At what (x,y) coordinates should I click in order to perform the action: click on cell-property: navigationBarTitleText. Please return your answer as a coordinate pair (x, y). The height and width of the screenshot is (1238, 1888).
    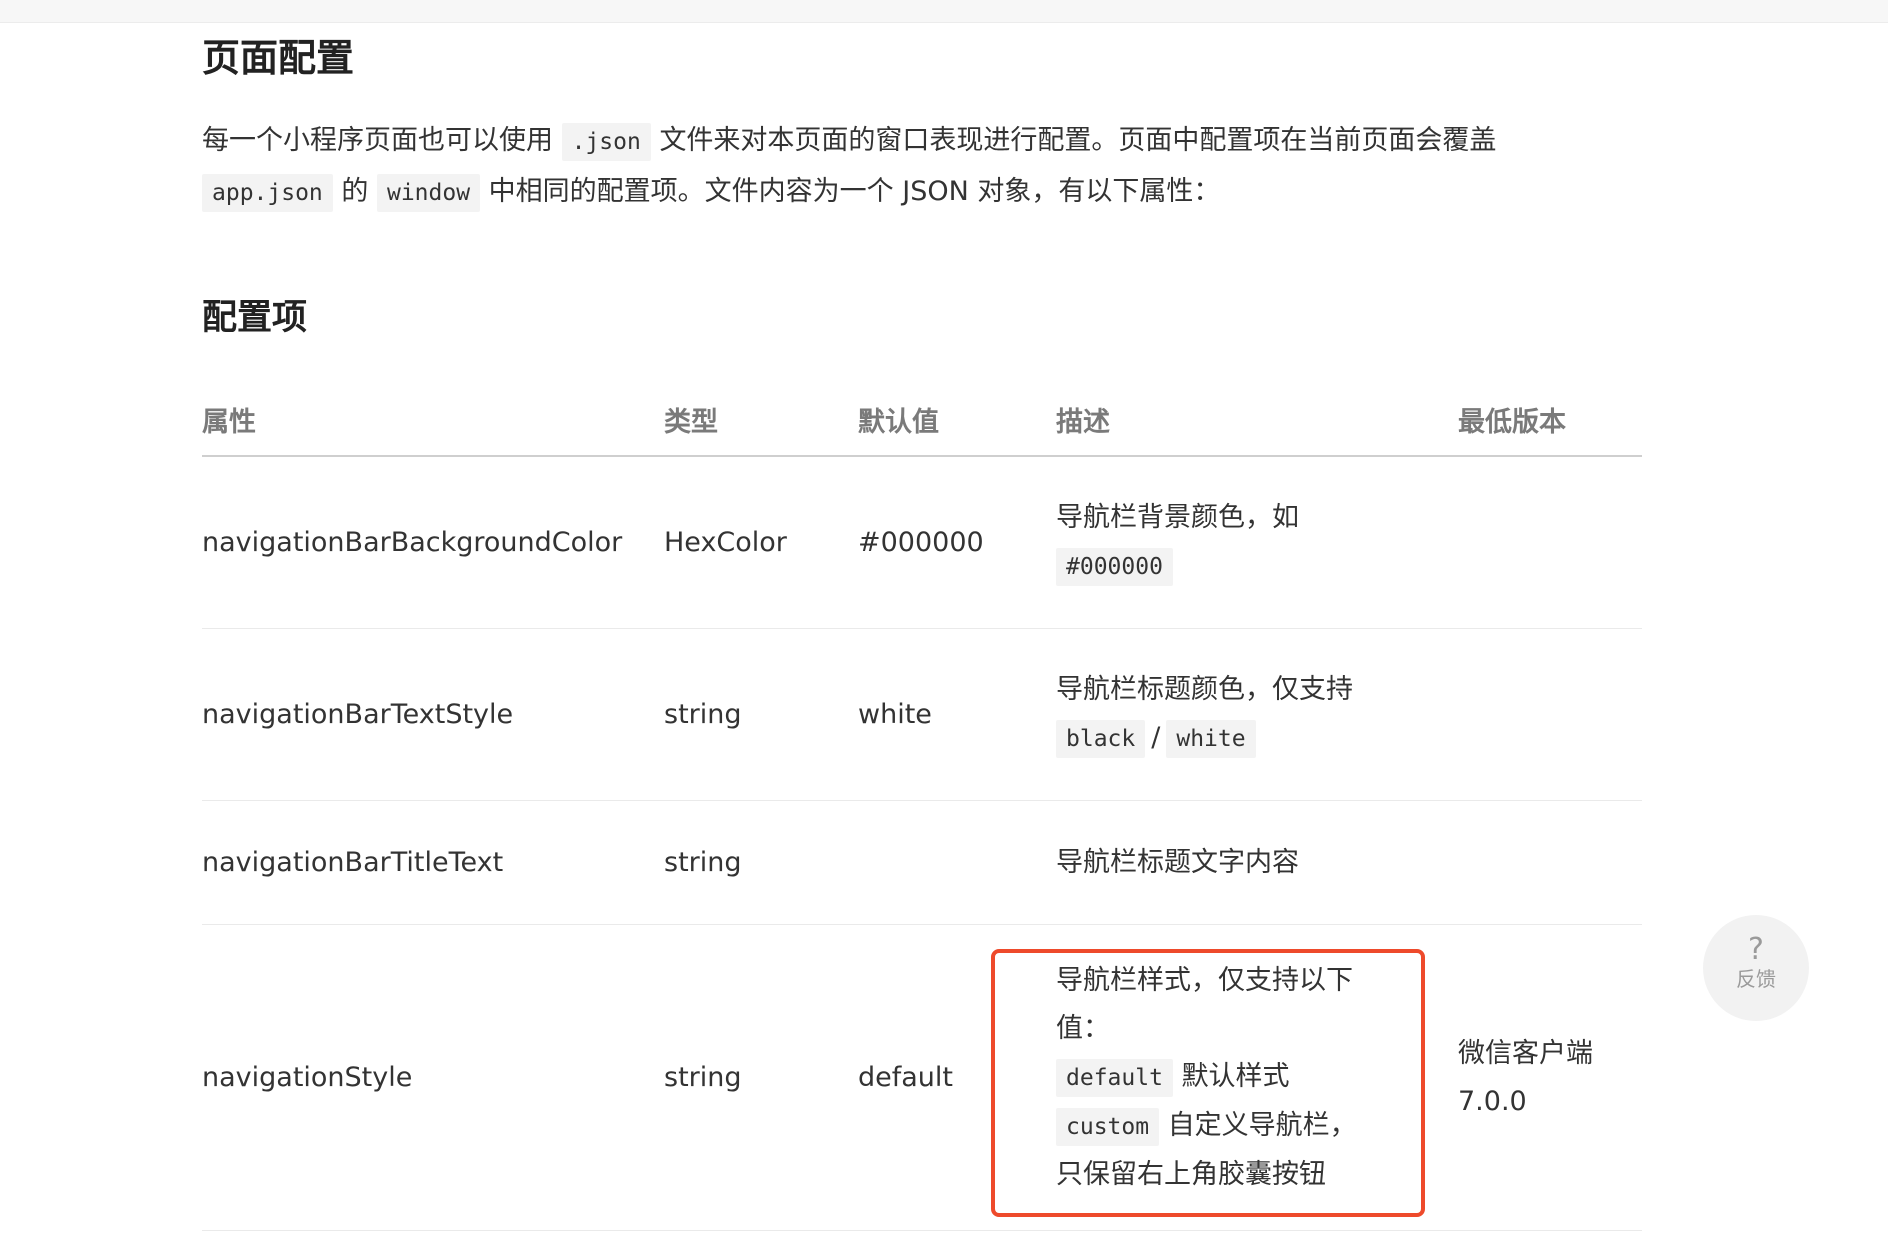
    Looking at the image, I should click on (433, 862).